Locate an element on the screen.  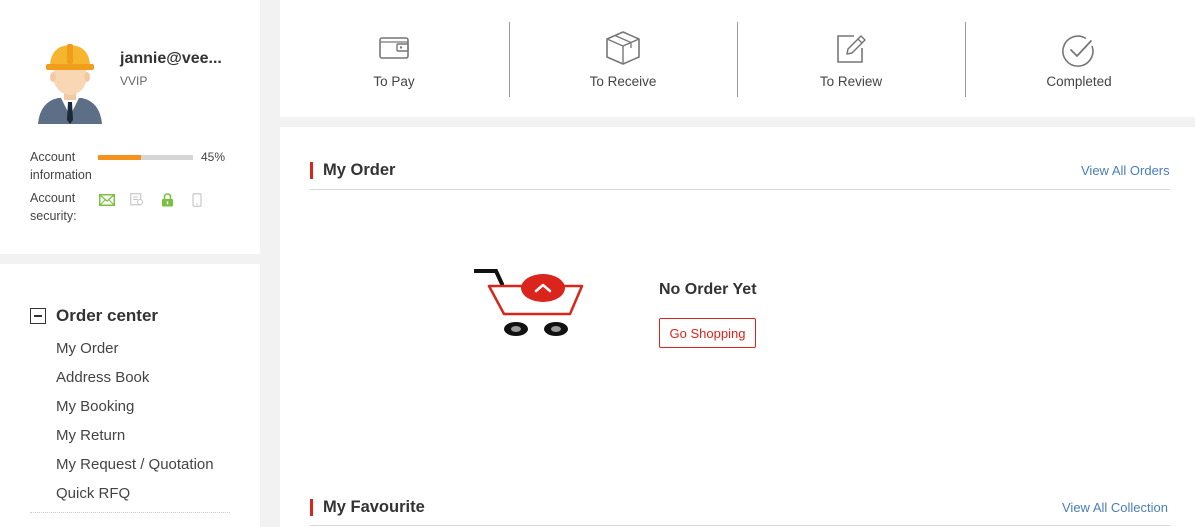
phone-icon is located at coordinates (197, 199).